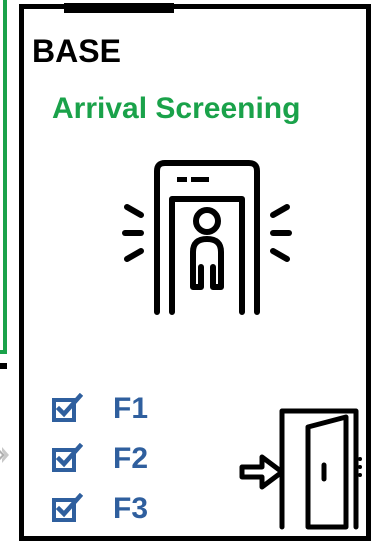 The width and height of the screenshot is (372, 545). Describe the element at coordinates (207, 237) in the screenshot. I see `security-scanner-icon` at that location.